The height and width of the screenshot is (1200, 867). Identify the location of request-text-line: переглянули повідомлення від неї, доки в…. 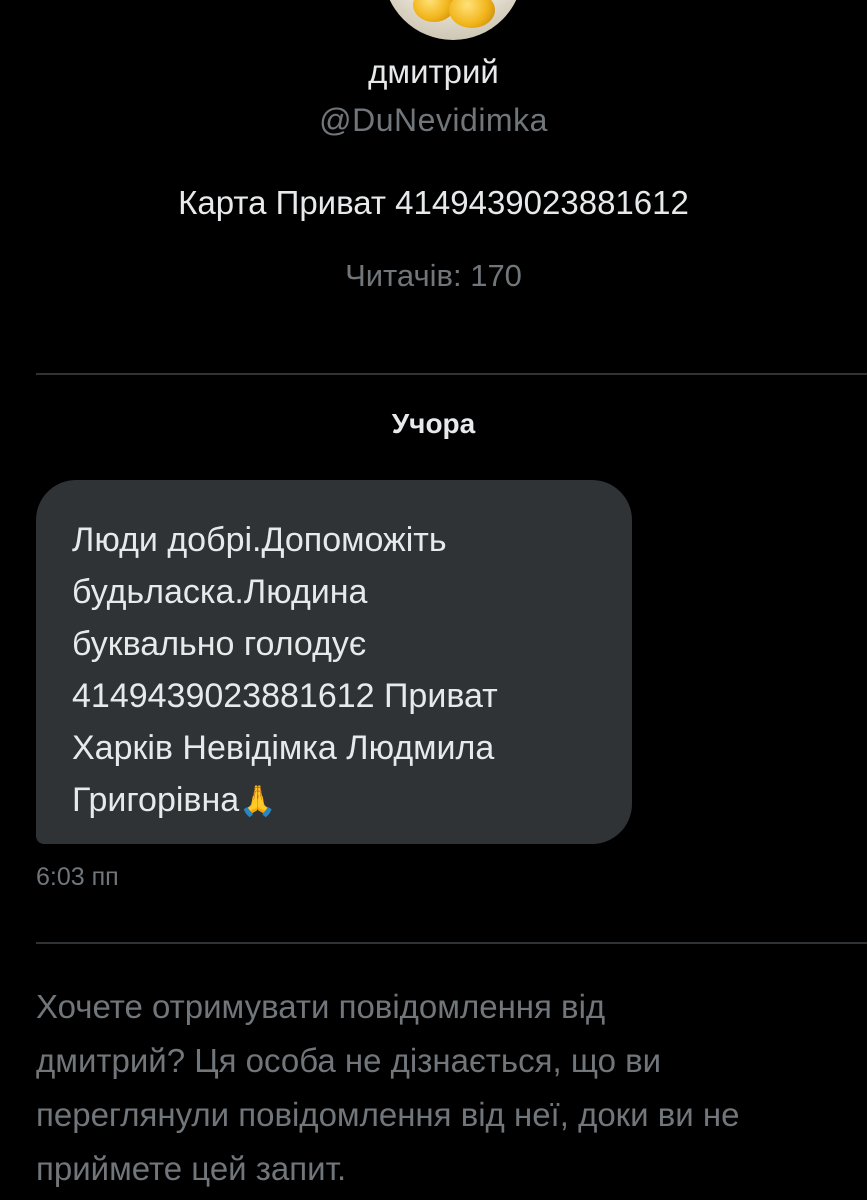
(388, 1114).